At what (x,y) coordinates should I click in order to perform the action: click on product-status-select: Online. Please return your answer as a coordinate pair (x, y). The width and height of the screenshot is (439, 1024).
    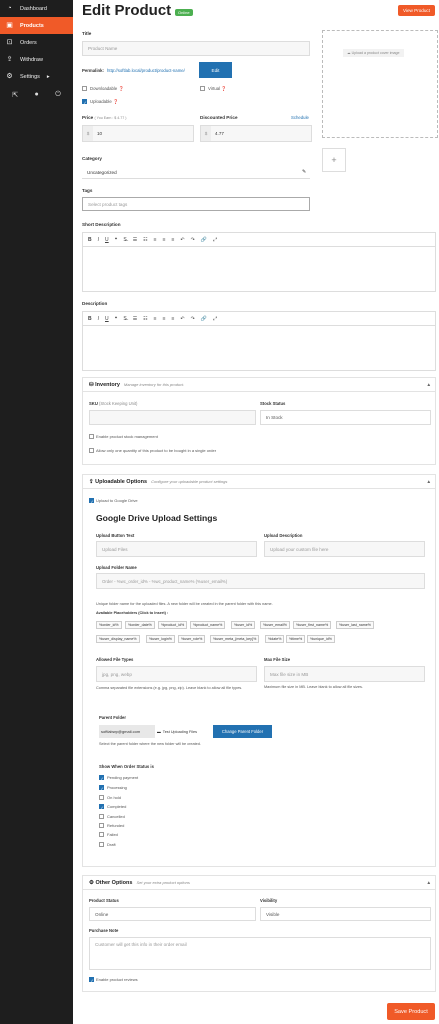
    Looking at the image, I should click on (172, 914).